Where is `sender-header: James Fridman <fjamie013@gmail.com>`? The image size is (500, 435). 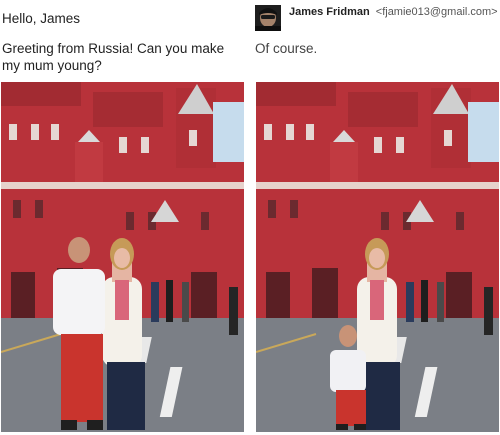
sender-header: James Fridman <fjamie013@gmail.com> is located at coordinates (393, 12).